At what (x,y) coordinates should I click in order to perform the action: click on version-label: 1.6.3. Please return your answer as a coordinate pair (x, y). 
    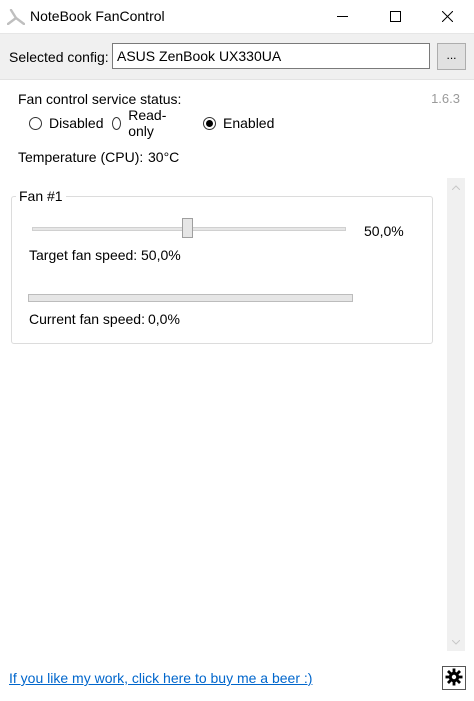
    Looking at the image, I should click on (445, 98).